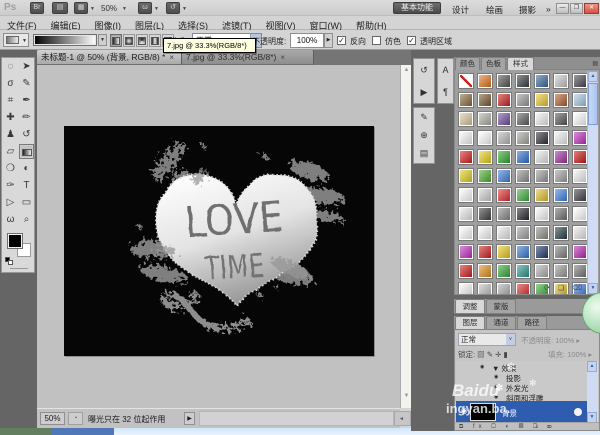 The image size is (600, 435). Describe the element at coordinates (548, 9) in the screenshot. I see `workspace-overflow: »` at that location.